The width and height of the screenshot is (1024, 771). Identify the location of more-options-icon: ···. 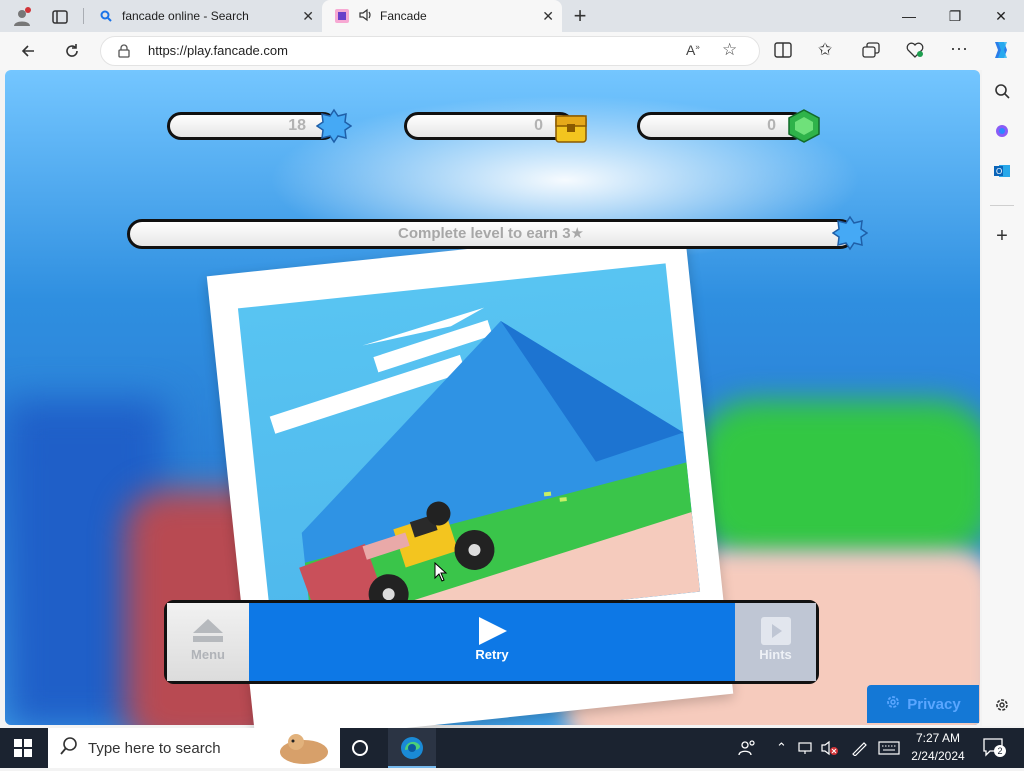
(959, 48).